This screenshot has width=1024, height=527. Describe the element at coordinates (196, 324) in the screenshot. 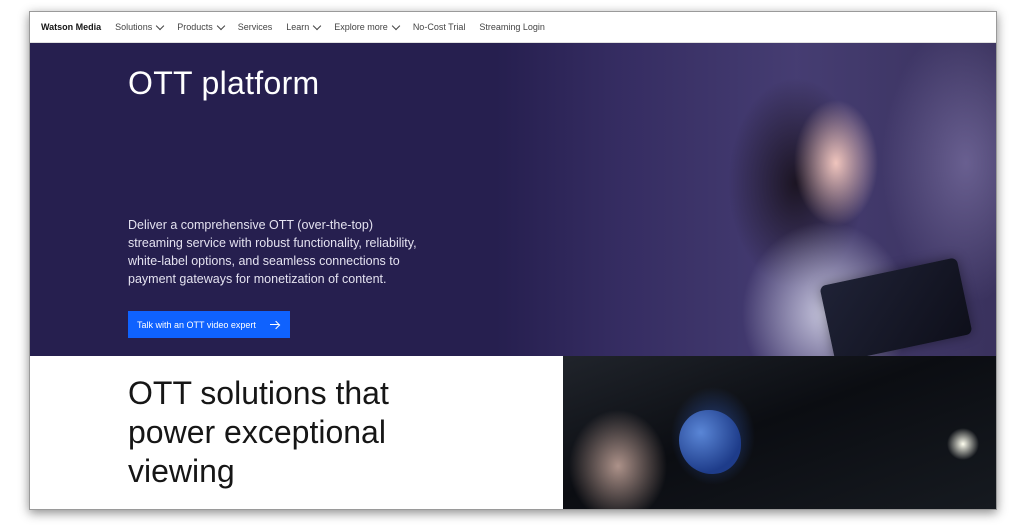

I see `cta-label: Talk with an OTT video expert` at that location.